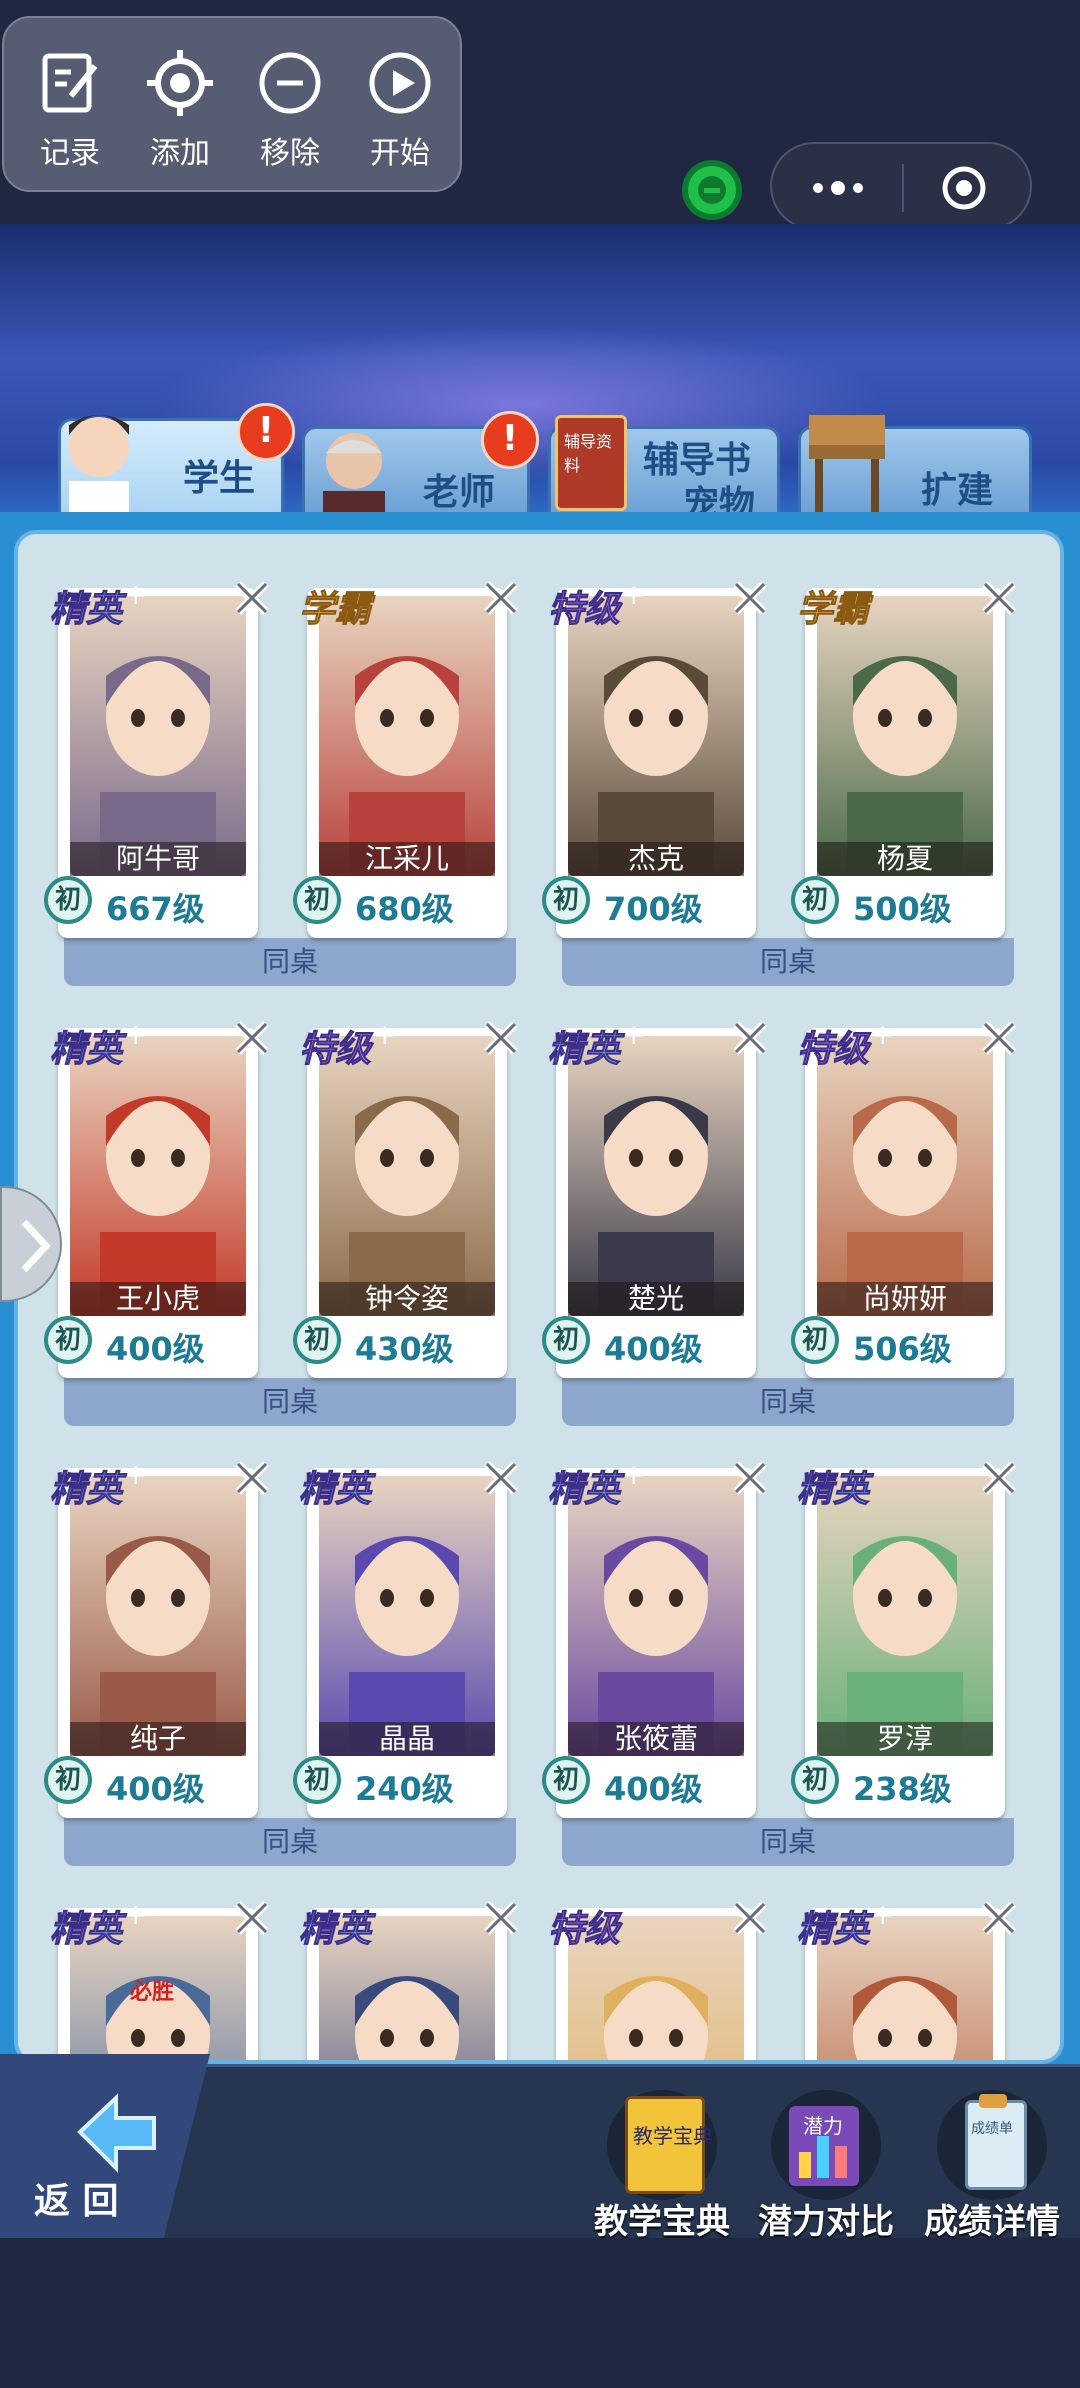 This screenshot has height=2388, width=1080. Describe the element at coordinates (838, 188) in the screenshot. I see `more-icon` at that location.